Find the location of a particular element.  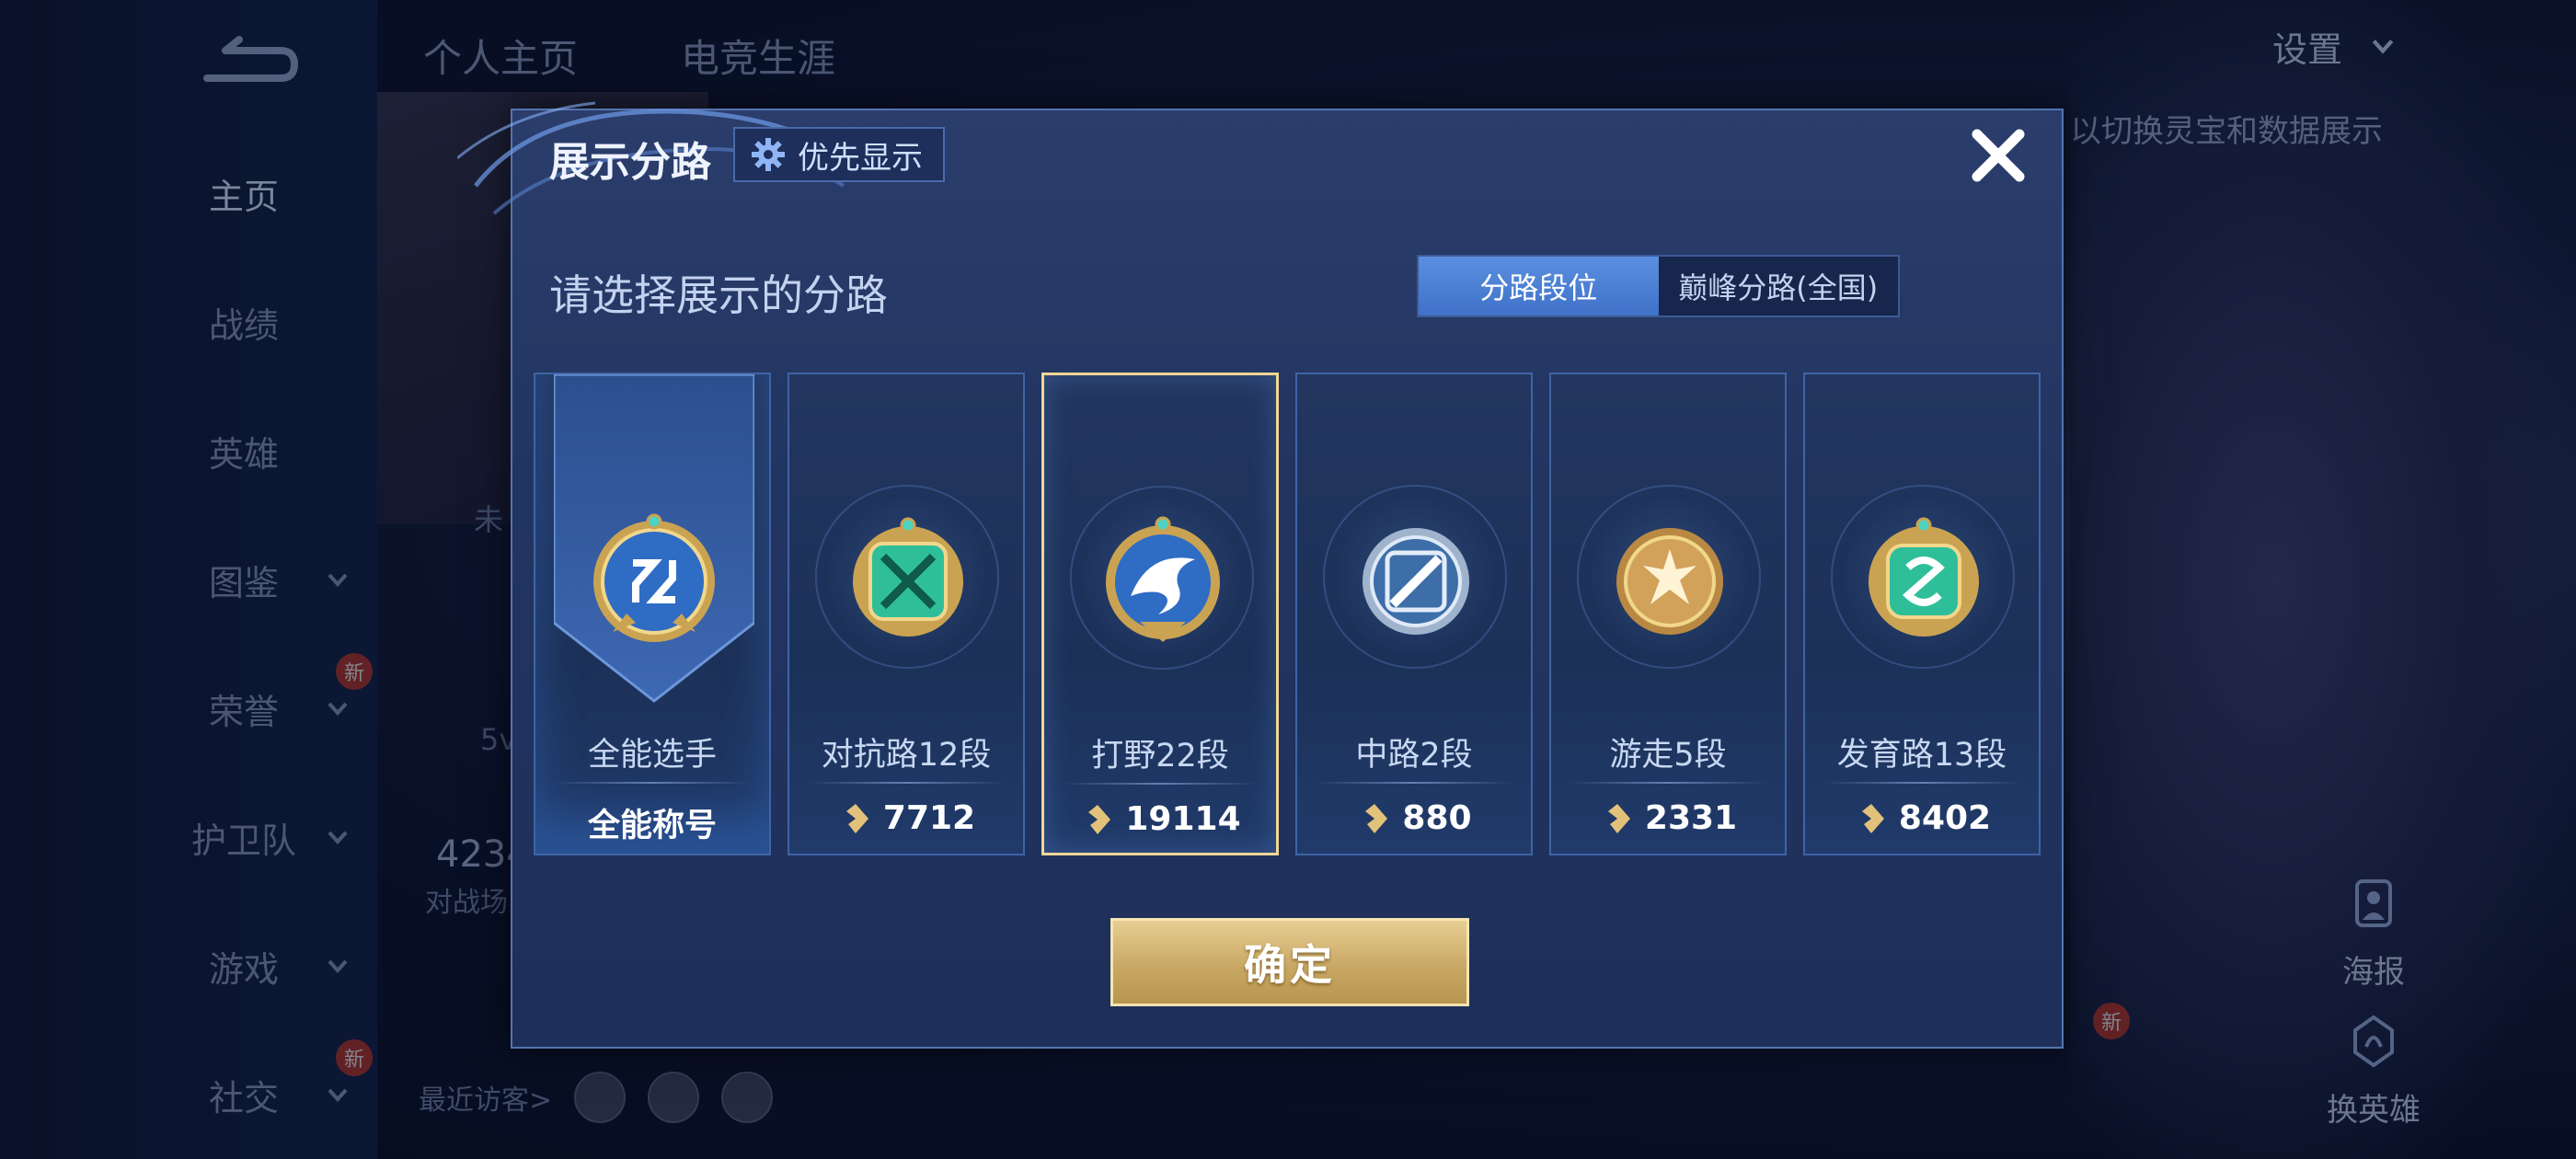

lane-name: 对抗路12段 is located at coordinates (906, 755).